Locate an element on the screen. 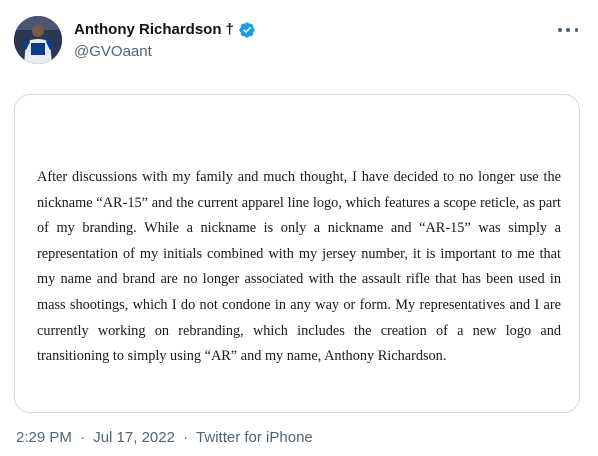 The width and height of the screenshot is (598, 456). avatar-photo is located at coordinates (38, 40).